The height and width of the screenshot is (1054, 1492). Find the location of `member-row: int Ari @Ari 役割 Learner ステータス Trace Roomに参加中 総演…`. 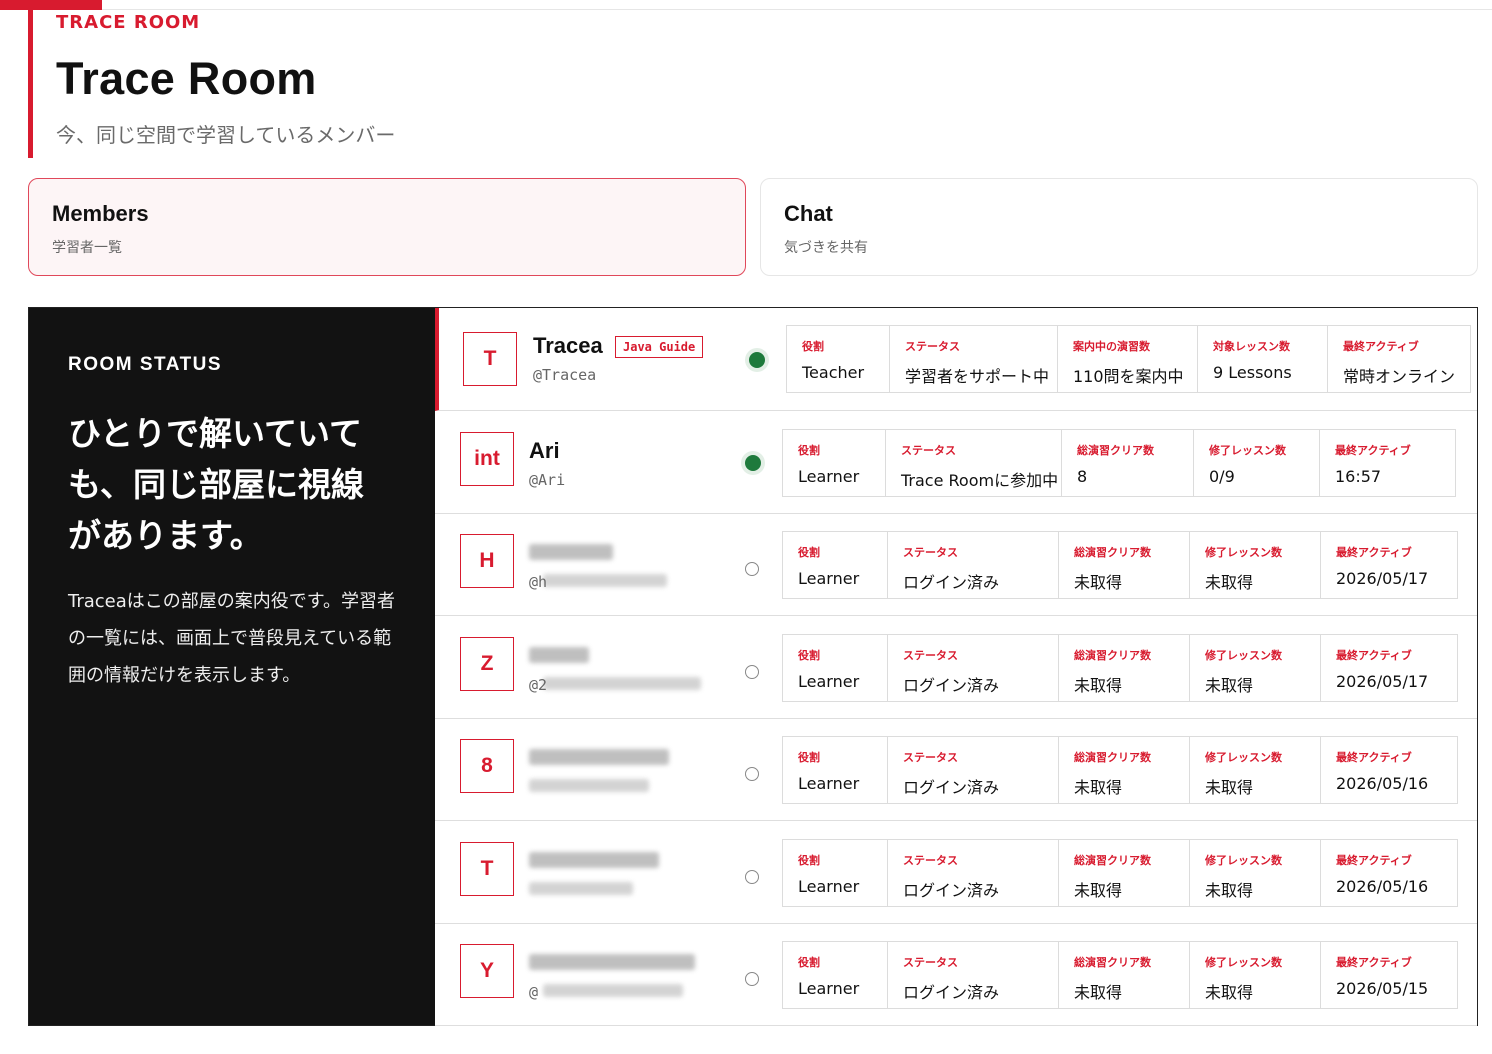

member-row: int Ari @Ari 役割 Learner ステータス Trace Roomに参加中 総演… is located at coordinates (956, 462).